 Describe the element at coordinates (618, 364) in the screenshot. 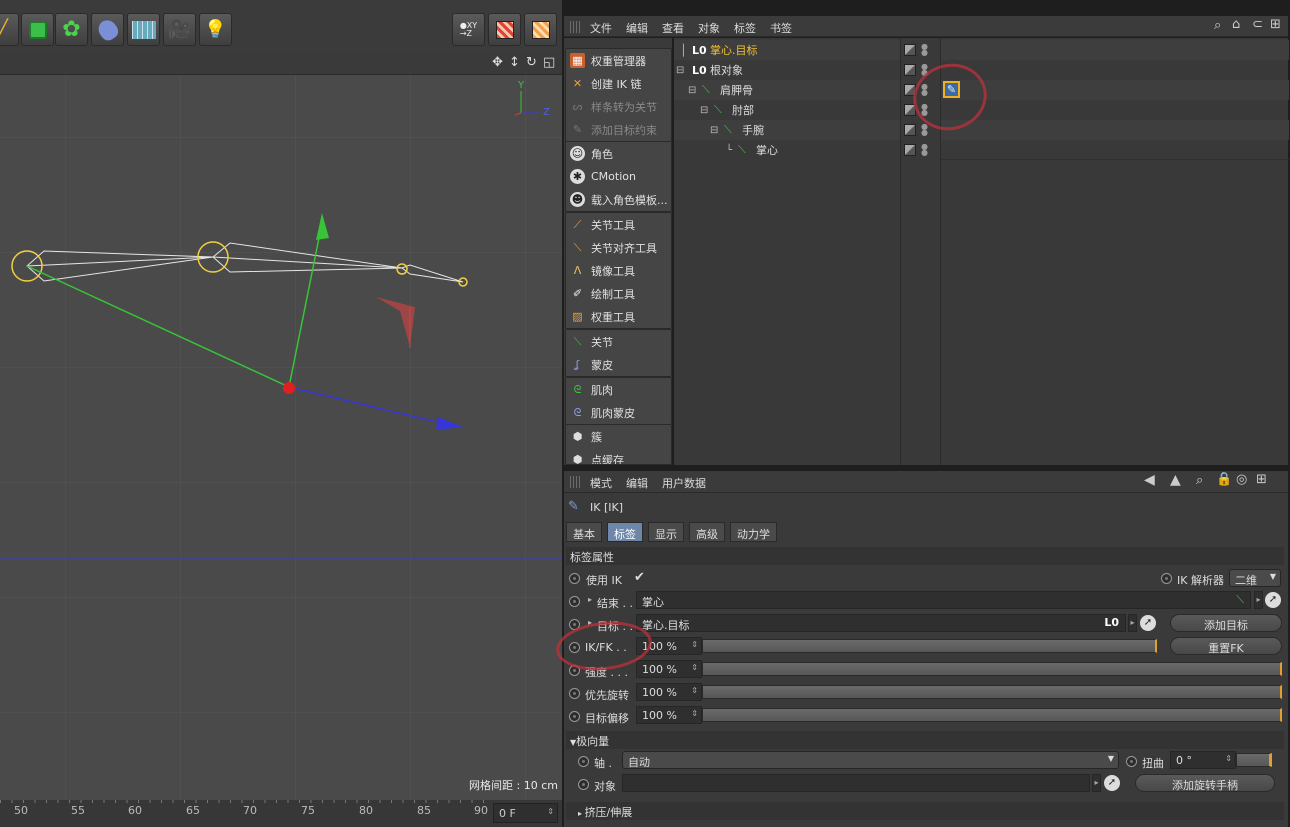

I see `skin-button: ʆ 蒙皮` at that location.